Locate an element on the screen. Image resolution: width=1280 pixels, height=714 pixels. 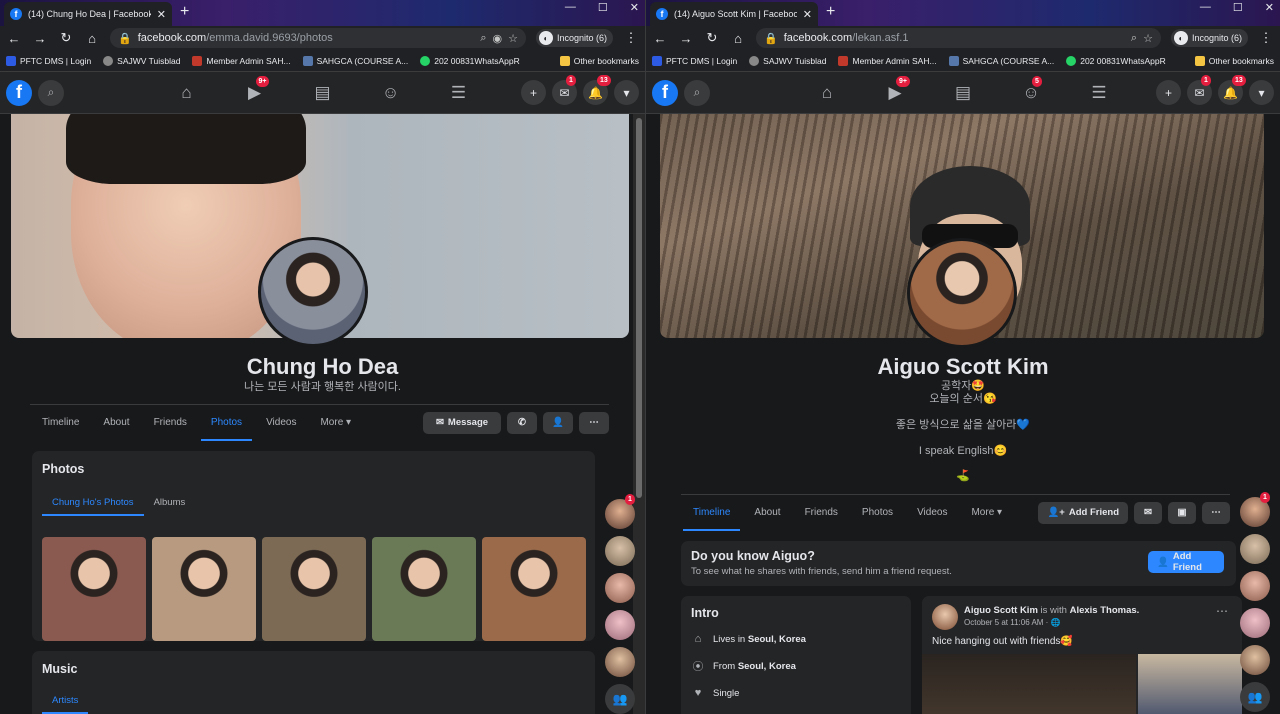
forward-icon: → is located at coordinates (686, 38).